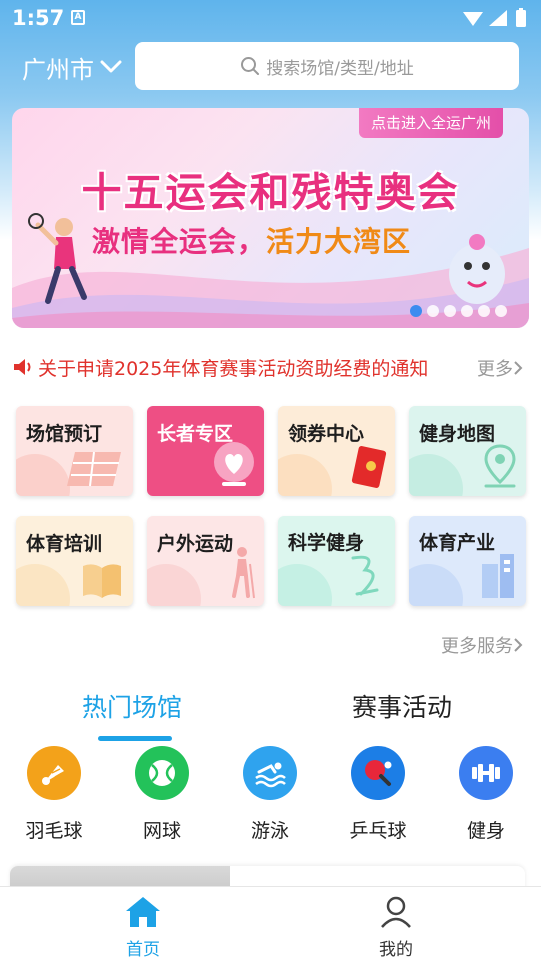 The width and height of the screenshot is (541, 963). What do you see at coordinates (498, 576) in the screenshot?
I see `building-icon` at bounding box center [498, 576].